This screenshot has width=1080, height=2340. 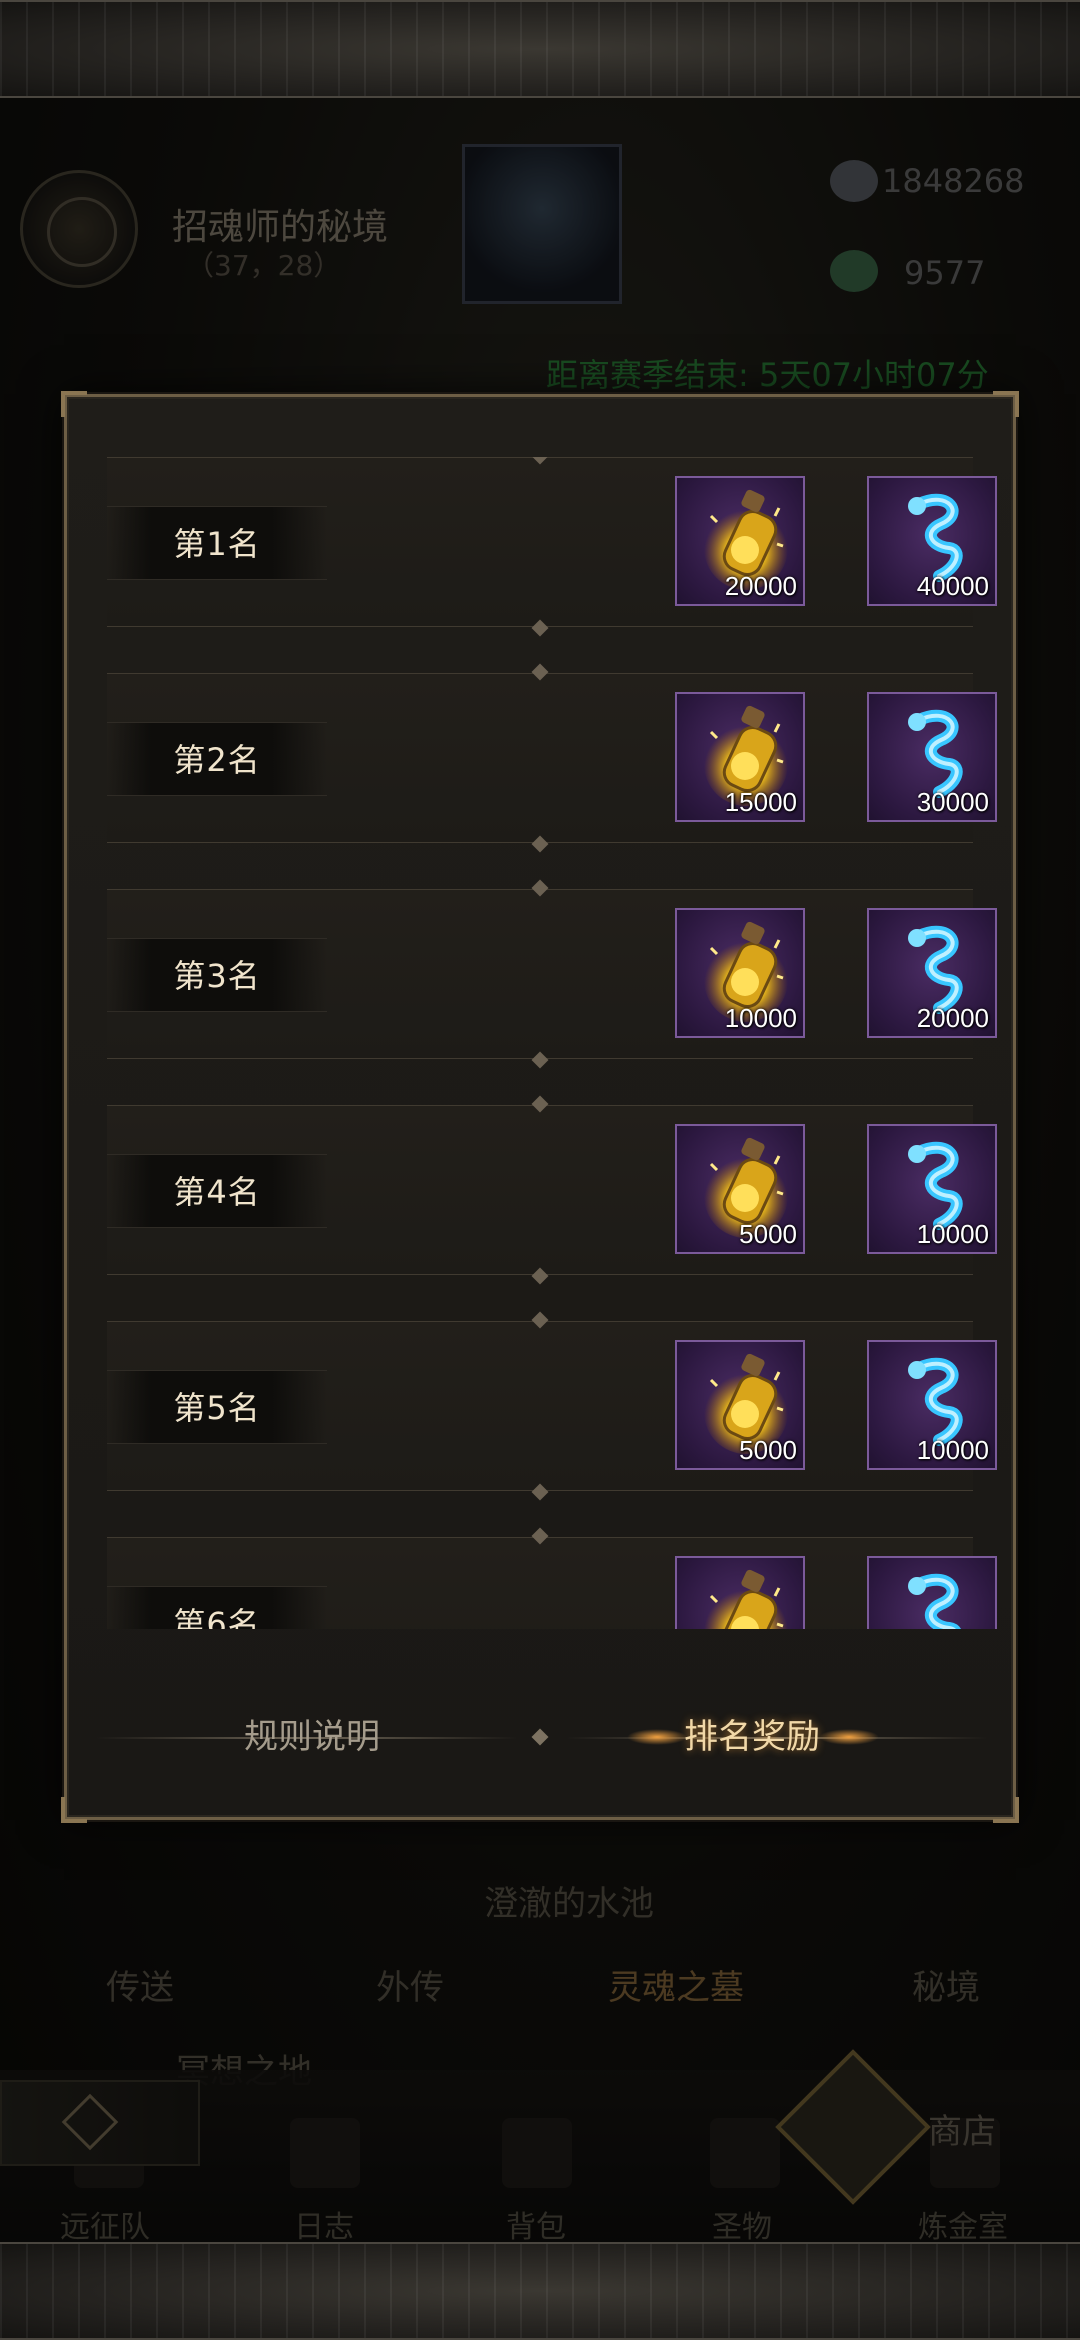 What do you see at coordinates (952, 1018) in the screenshot?
I see `soul-wisp-quantity: 20000` at bounding box center [952, 1018].